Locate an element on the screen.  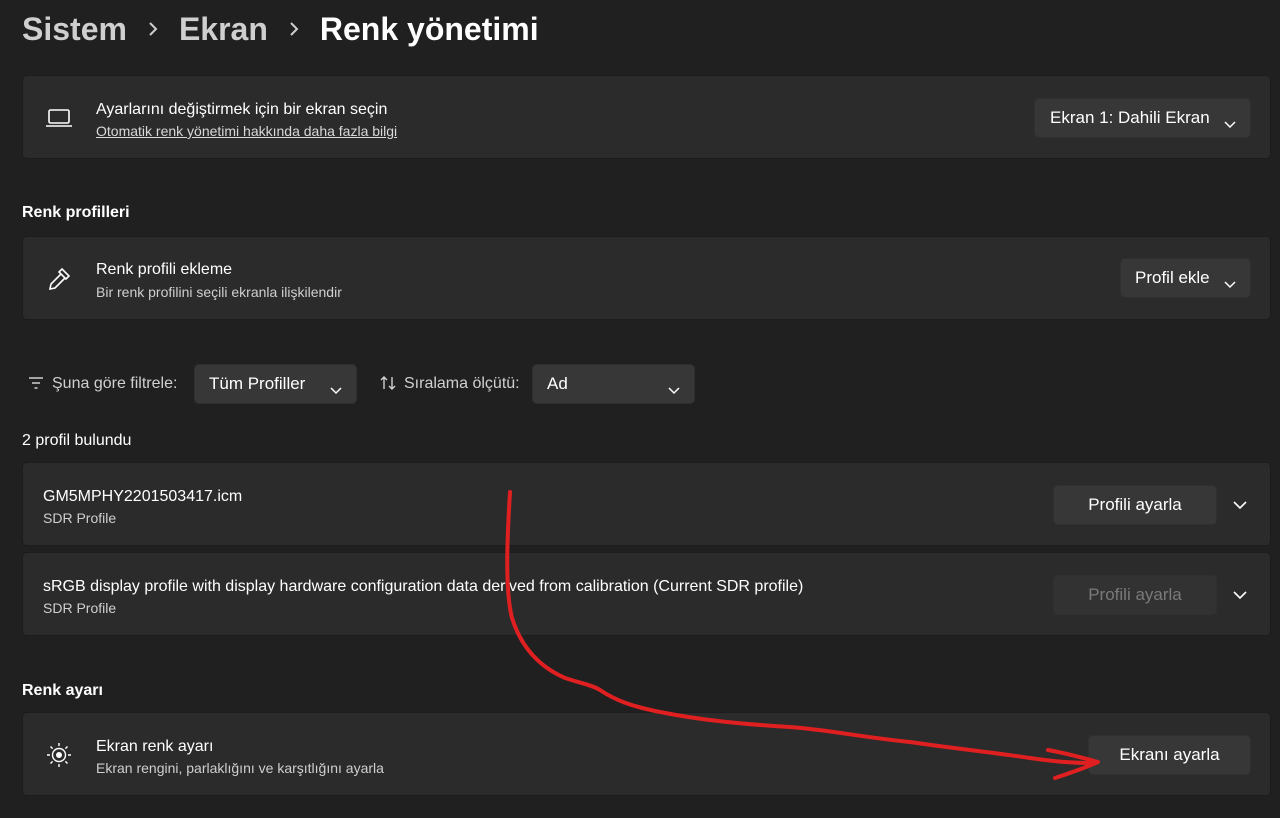
display-dropdown: Ekran 1: Dahili Ekran is located at coordinates (1142, 118).